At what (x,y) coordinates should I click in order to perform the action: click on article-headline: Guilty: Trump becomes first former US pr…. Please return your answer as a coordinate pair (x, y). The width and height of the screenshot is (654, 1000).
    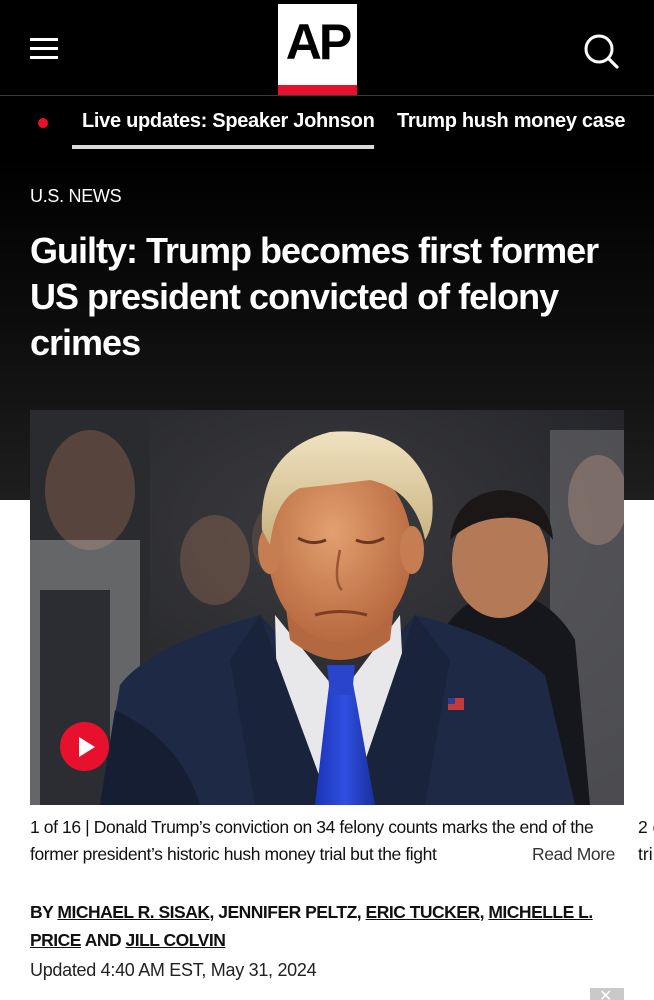
    Looking at the image, I should click on (314, 296).